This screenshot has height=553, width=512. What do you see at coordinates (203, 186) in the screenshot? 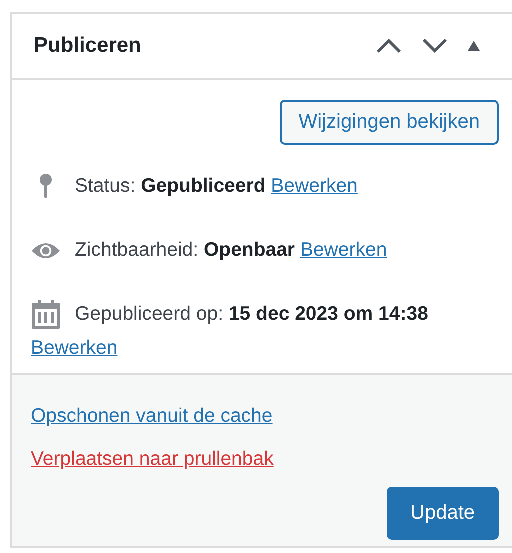
I see `field-value: Gepubliceerd` at bounding box center [203, 186].